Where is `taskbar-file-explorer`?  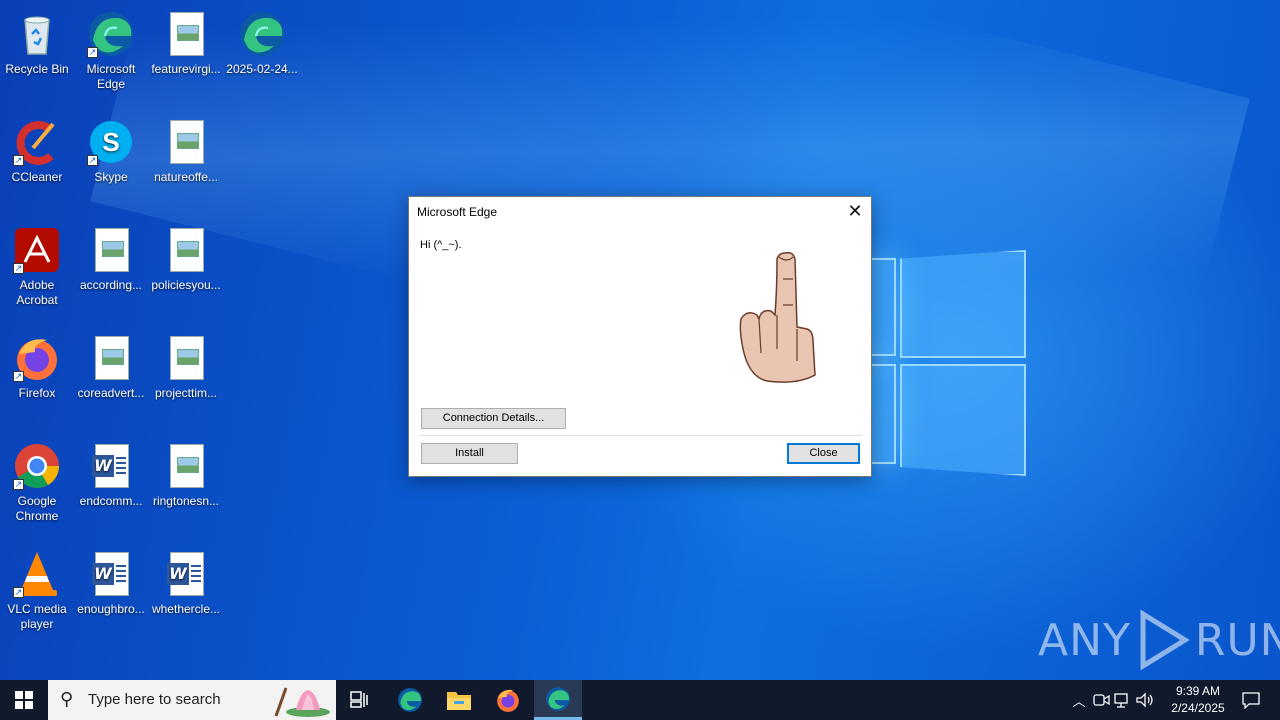
taskbar-file-explorer is located at coordinates (459, 700).